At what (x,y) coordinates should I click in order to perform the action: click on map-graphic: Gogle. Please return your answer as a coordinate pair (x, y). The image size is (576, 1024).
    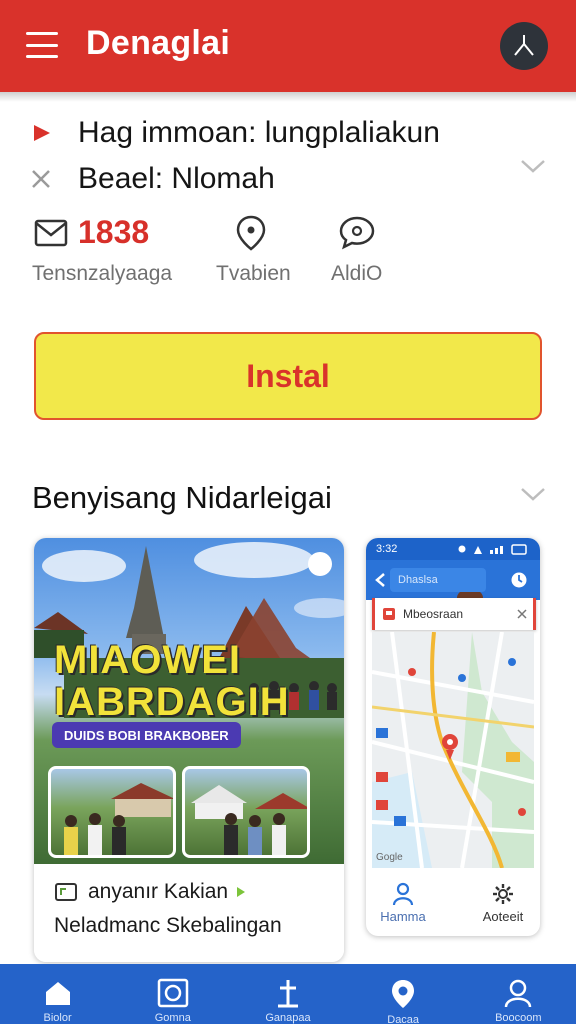
    Looking at the image, I should click on (453, 750).